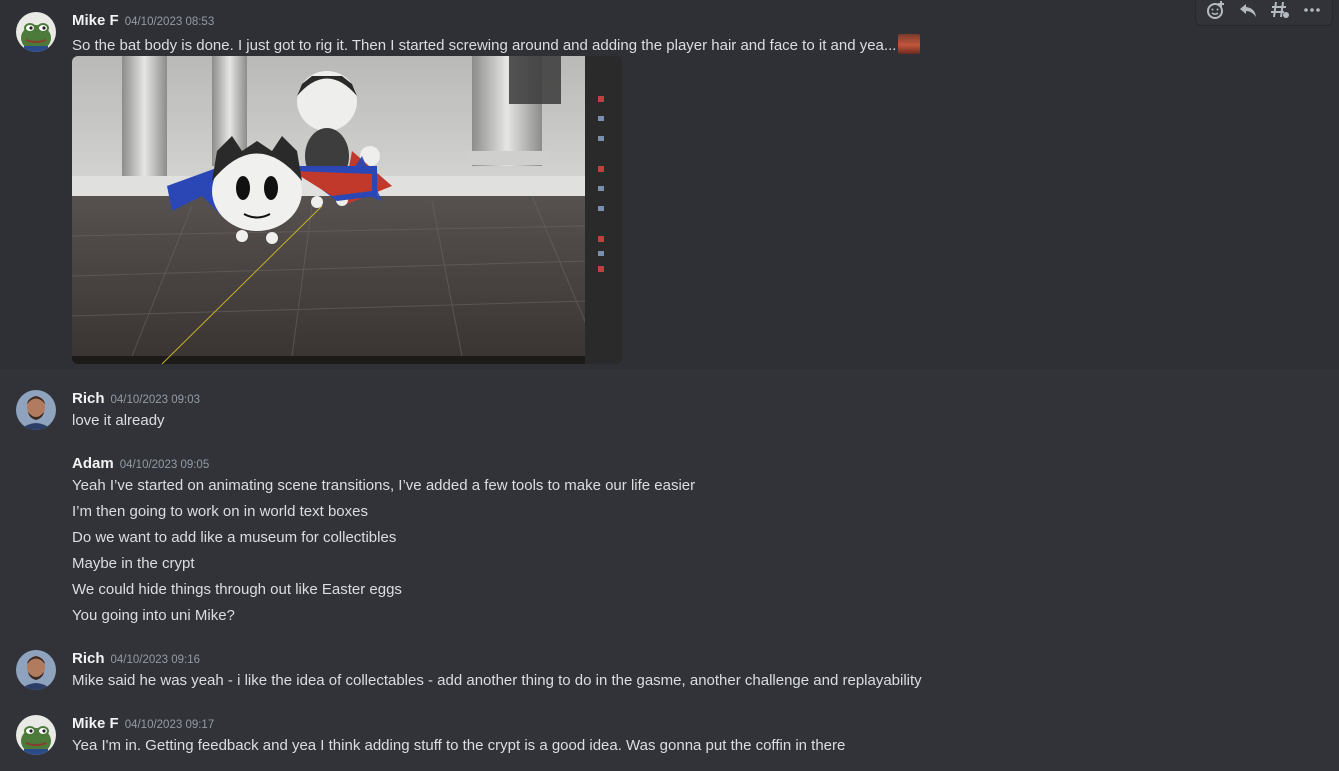 This screenshot has height=771, width=1339. I want to click on timestamp: 04/10/2023 09:16, so click(156, 660).